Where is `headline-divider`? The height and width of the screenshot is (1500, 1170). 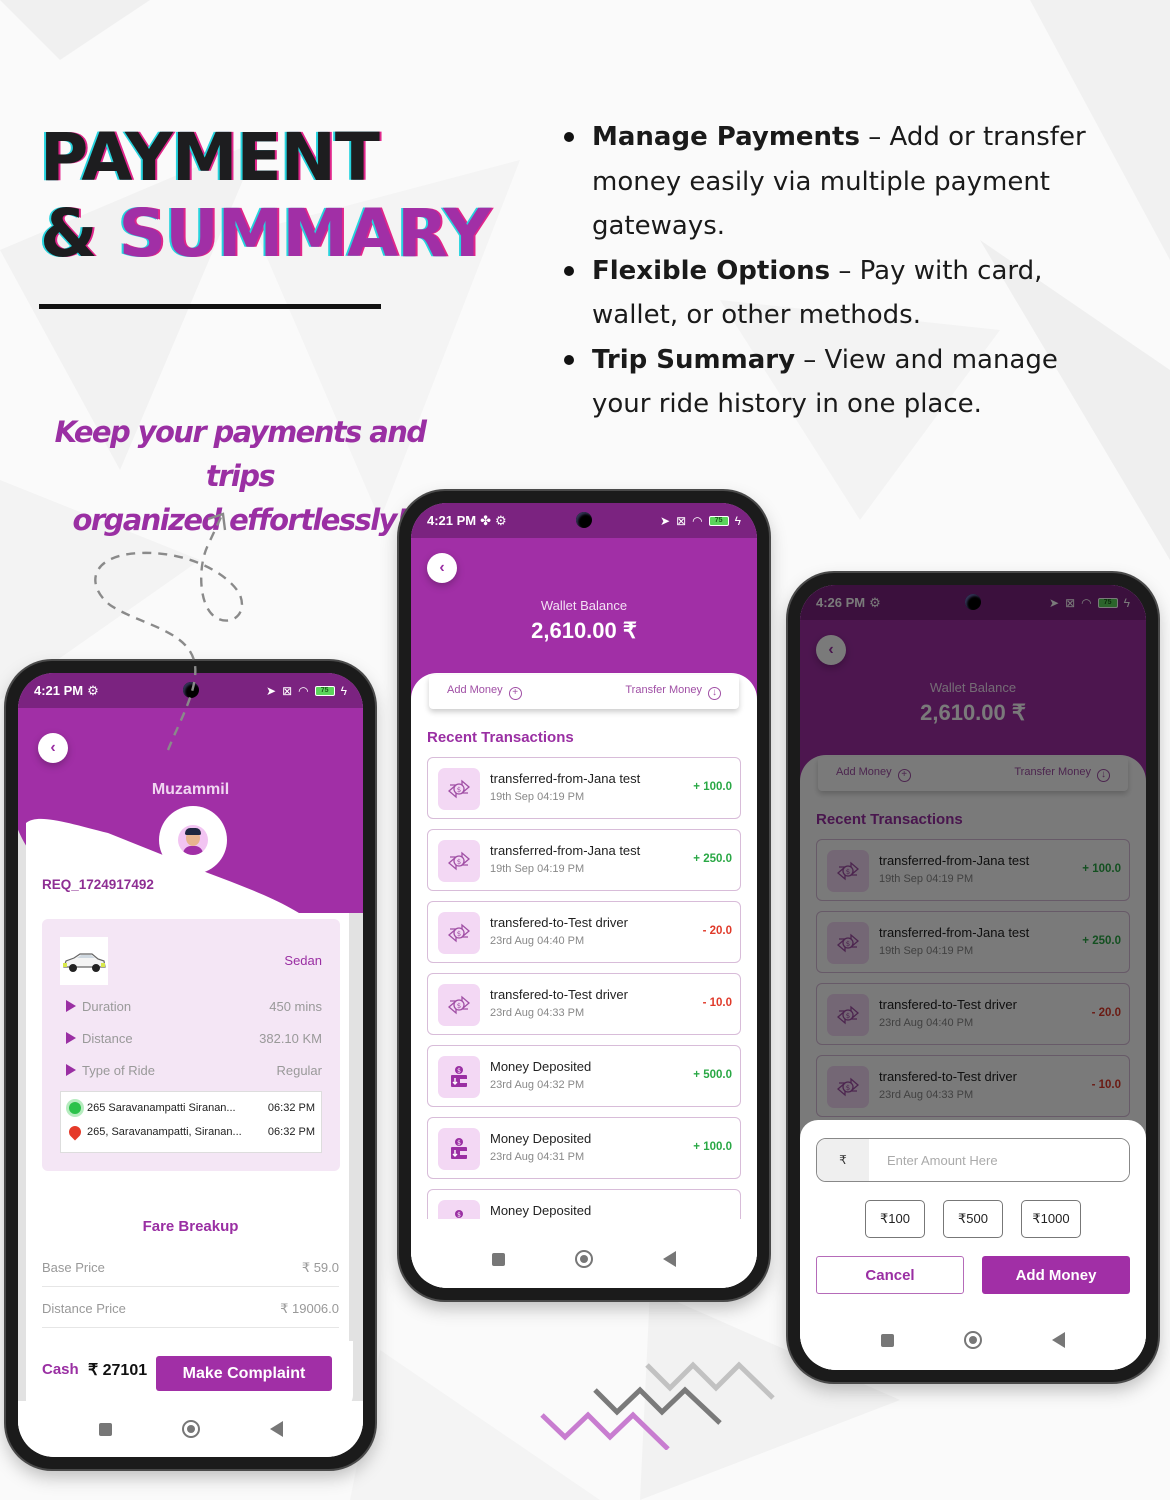 headline-divider is located at coordinates (210, 306).